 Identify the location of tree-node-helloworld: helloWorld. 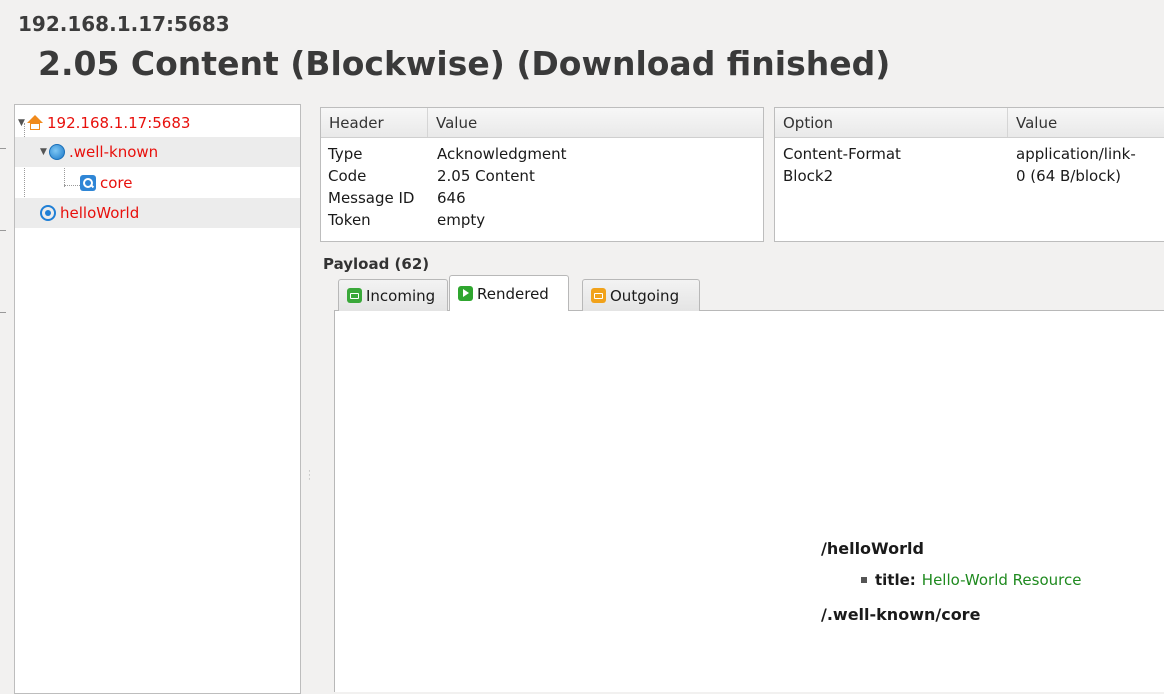
(157, 213).